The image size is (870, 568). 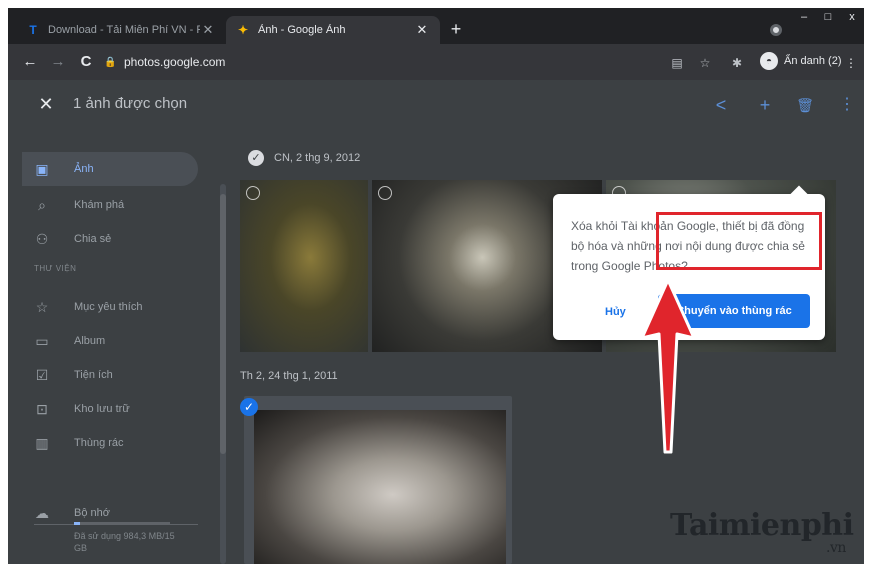 I want to click on sidebar-item-label: Kho lưu trữ, so click(x=102, y=409).